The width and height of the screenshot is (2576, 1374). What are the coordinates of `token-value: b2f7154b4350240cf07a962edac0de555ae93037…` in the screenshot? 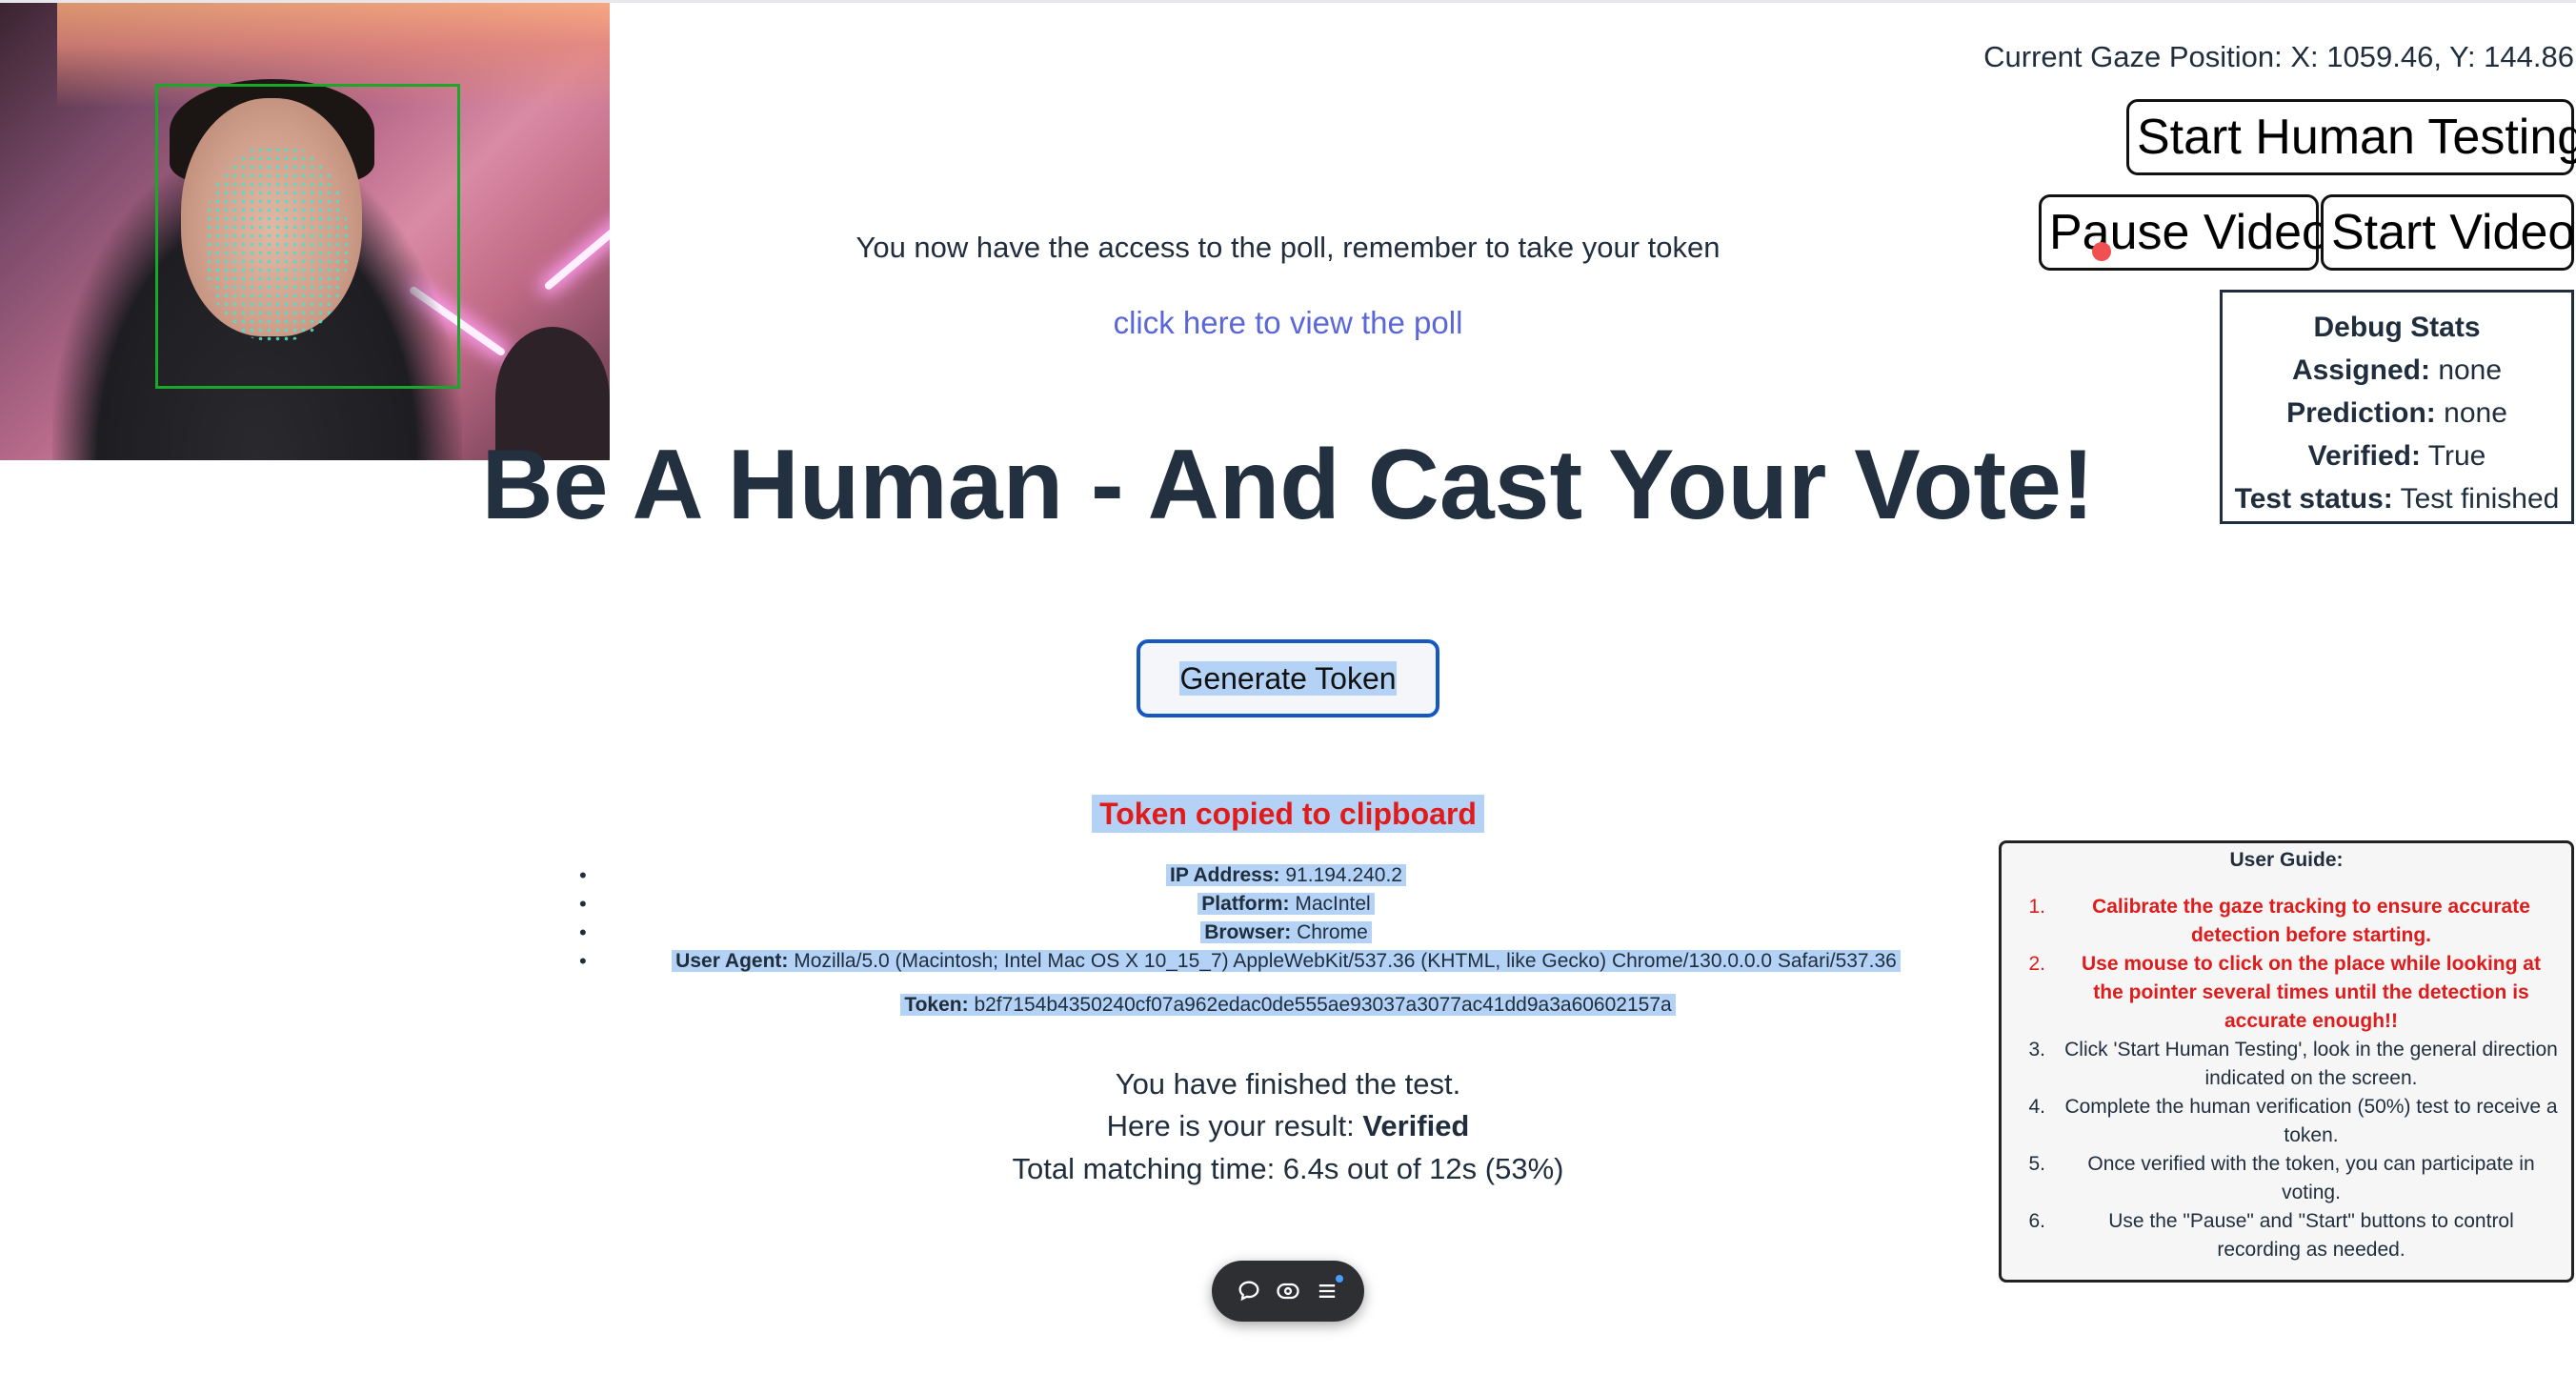 It's located at (1323, 1005).